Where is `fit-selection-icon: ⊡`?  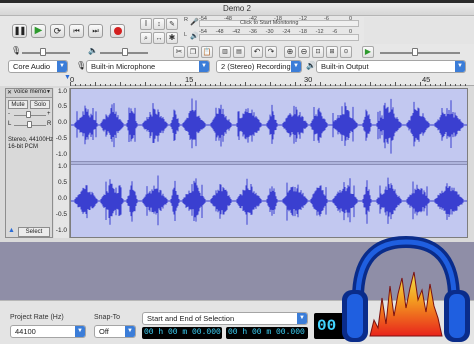 fit-selection-icon: ⊡ is located at coordinates (318, 52).